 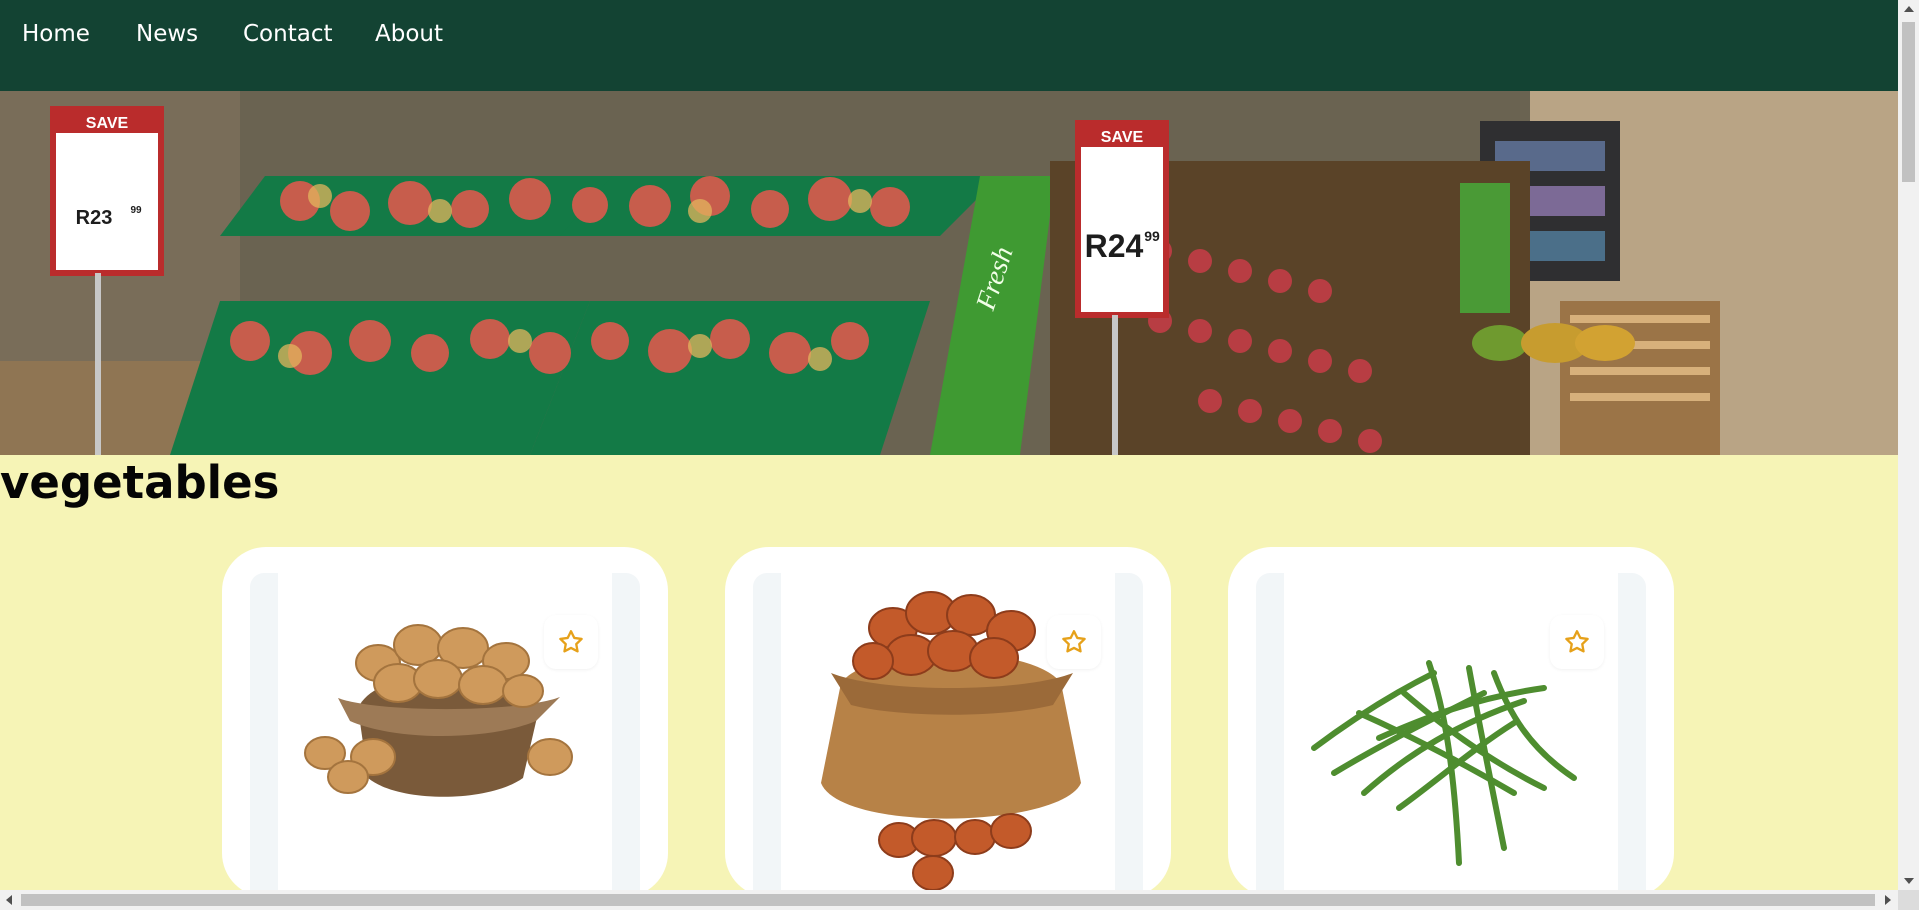 I want to click on navbar: Home News Contact About, so click(x=949, y=45).